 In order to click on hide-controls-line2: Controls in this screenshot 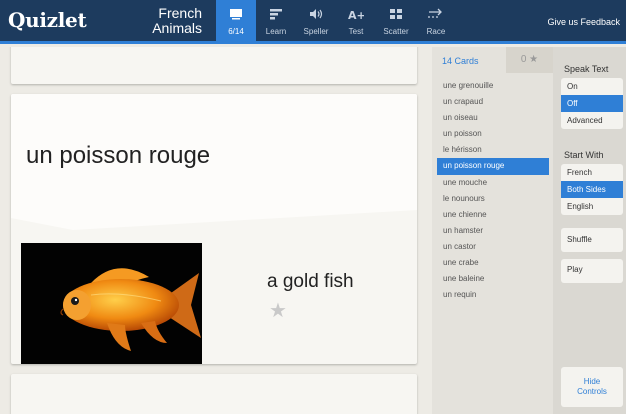, I will do `click(592, 391)`.